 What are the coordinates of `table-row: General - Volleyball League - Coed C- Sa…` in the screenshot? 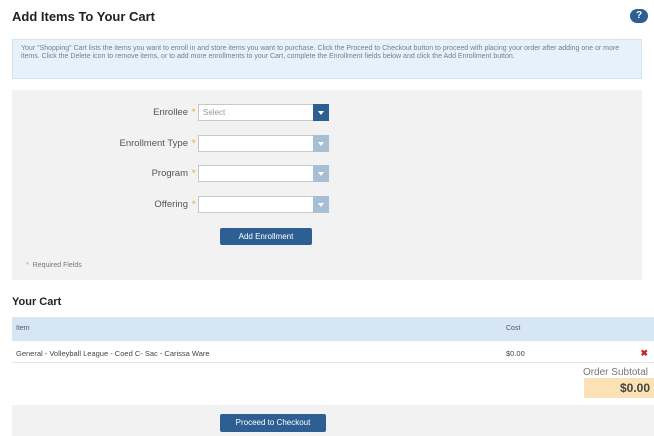 It's located at (333, 353).